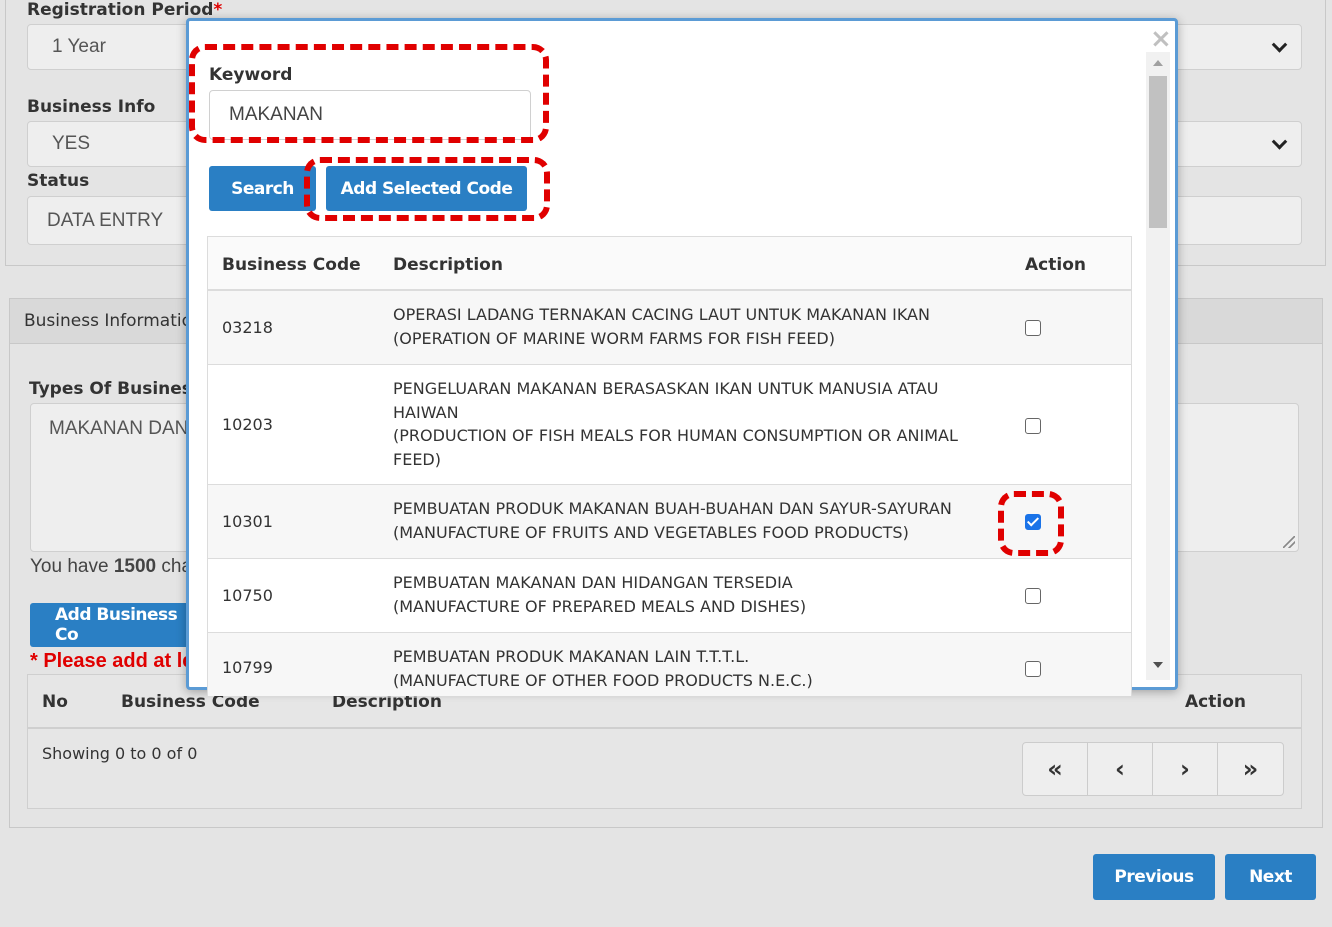  What do you see at coordinates (1158, 152) in the screenshot?
I see `scrollbar-thumb` at bounding box center [1158, 152].